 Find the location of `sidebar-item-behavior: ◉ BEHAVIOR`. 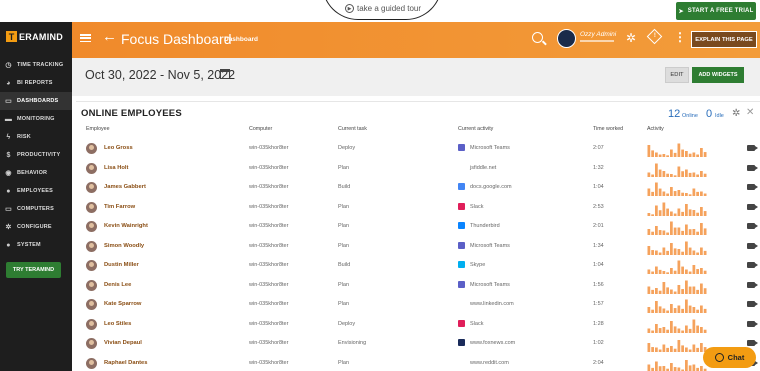

sidebar-item-behavior: ◉ BEHAVIOR is located at coordinates (36, 173).